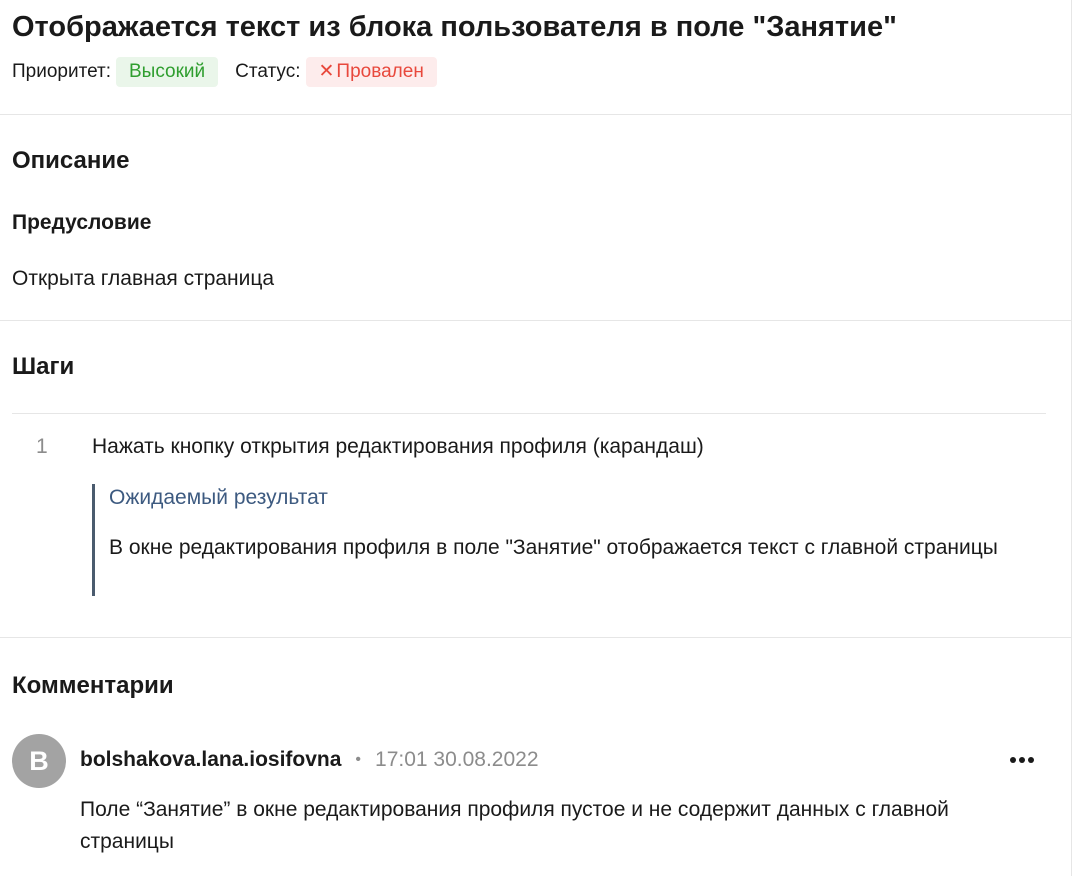 This screenshot has width=1072, height=876. I want to click on precondition-text: Открыта главная страница, so click(143, 278).